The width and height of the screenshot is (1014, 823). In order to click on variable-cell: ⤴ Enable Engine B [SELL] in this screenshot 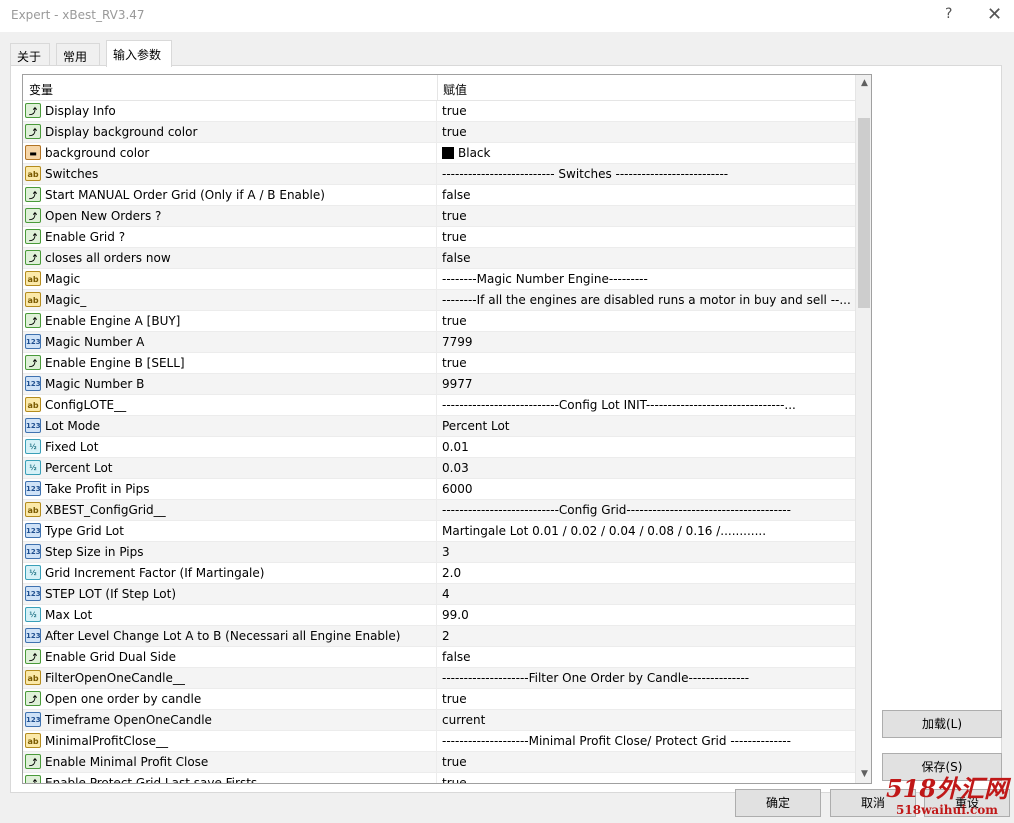, I will do `click(230, 363)`.